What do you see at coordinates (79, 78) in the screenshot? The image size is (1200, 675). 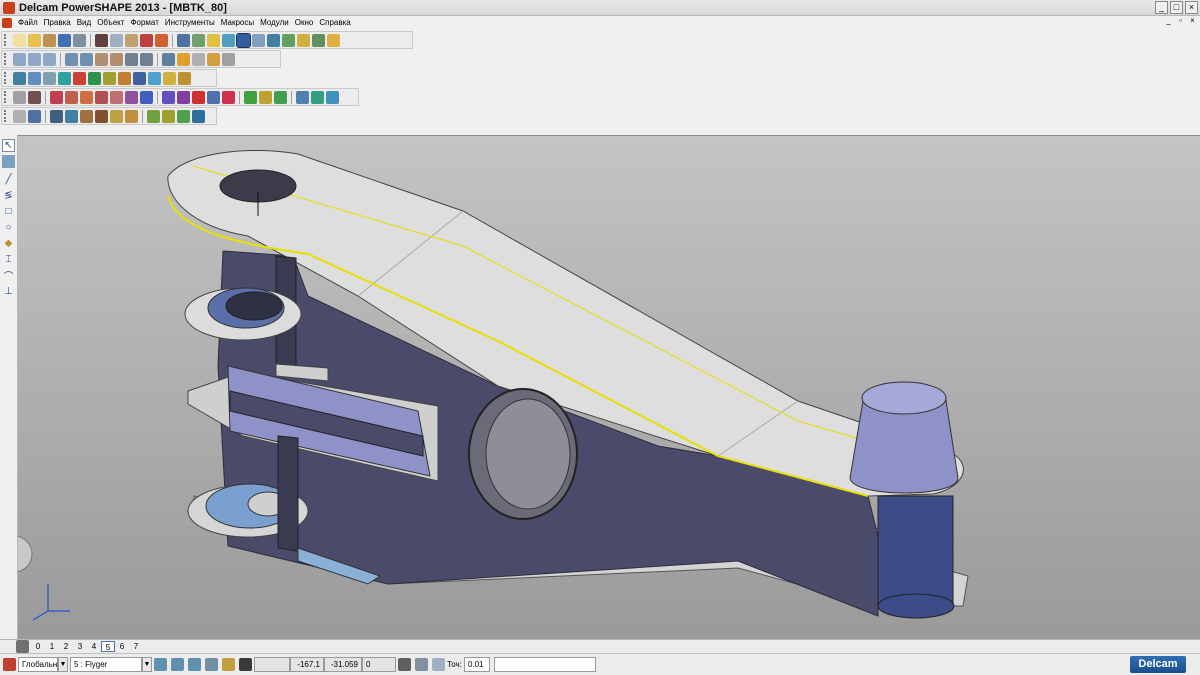 I see `ball-icon` at bounding box center [79, 78].